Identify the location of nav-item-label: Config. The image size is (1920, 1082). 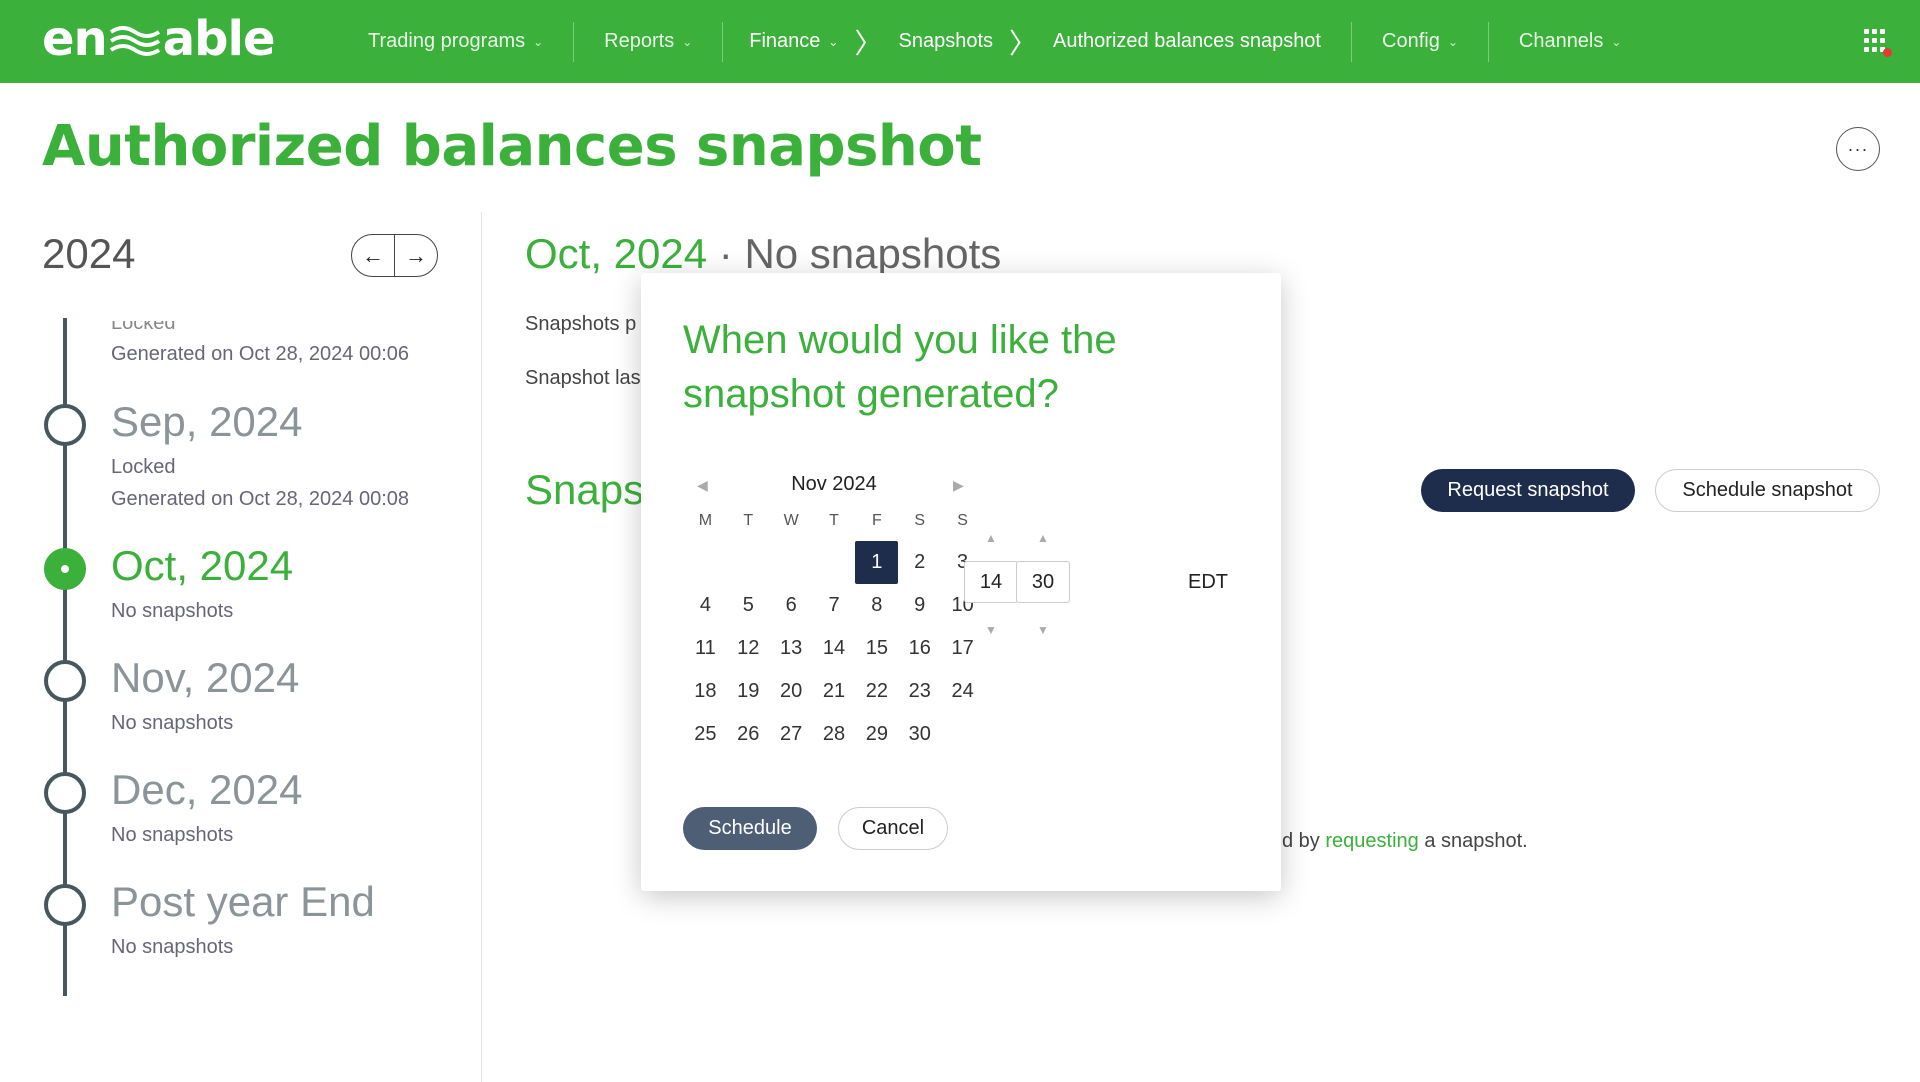
(1411, 41).